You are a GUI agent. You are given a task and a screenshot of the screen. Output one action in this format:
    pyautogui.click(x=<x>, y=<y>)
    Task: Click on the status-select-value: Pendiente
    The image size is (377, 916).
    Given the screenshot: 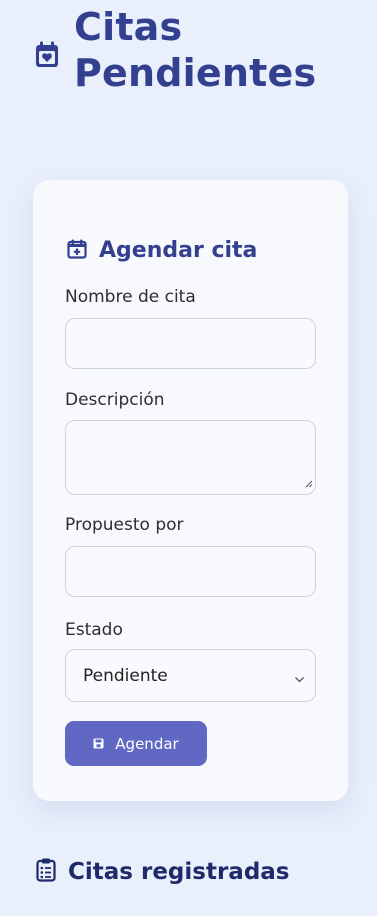 What is the action you would take?
    pyautogui.click(x=125, y=675)
    